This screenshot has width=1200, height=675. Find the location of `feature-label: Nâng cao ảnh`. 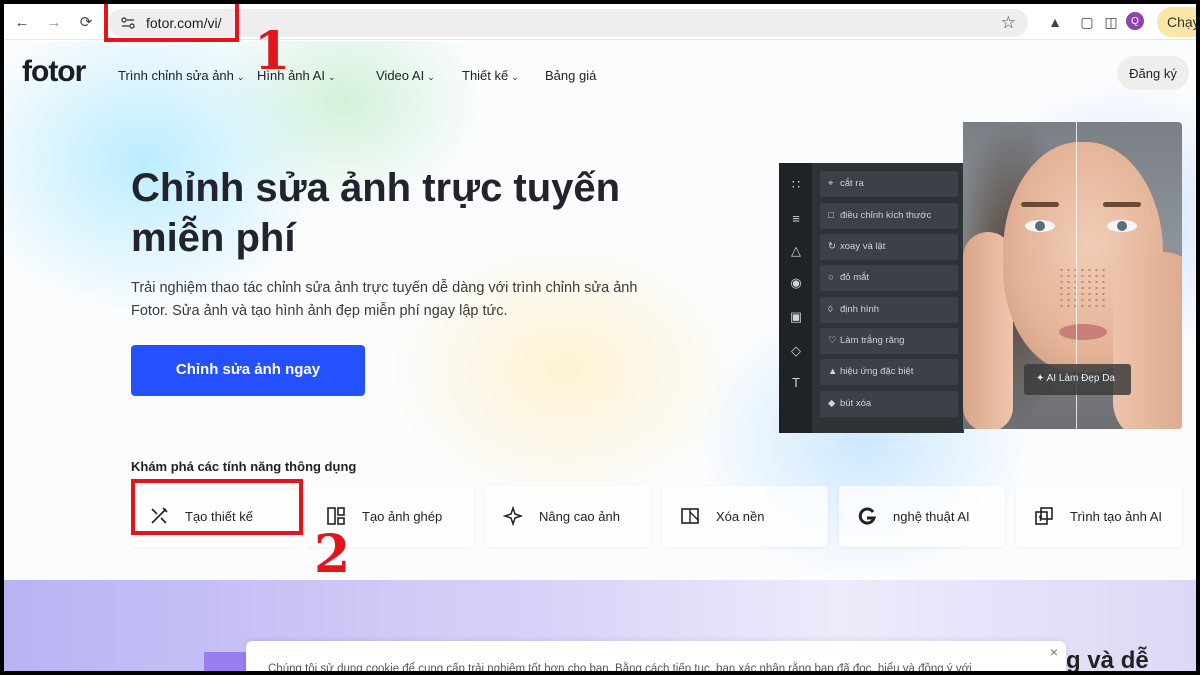

feature-label: Nâng cao ảnh is located at coordinates (579, 516).